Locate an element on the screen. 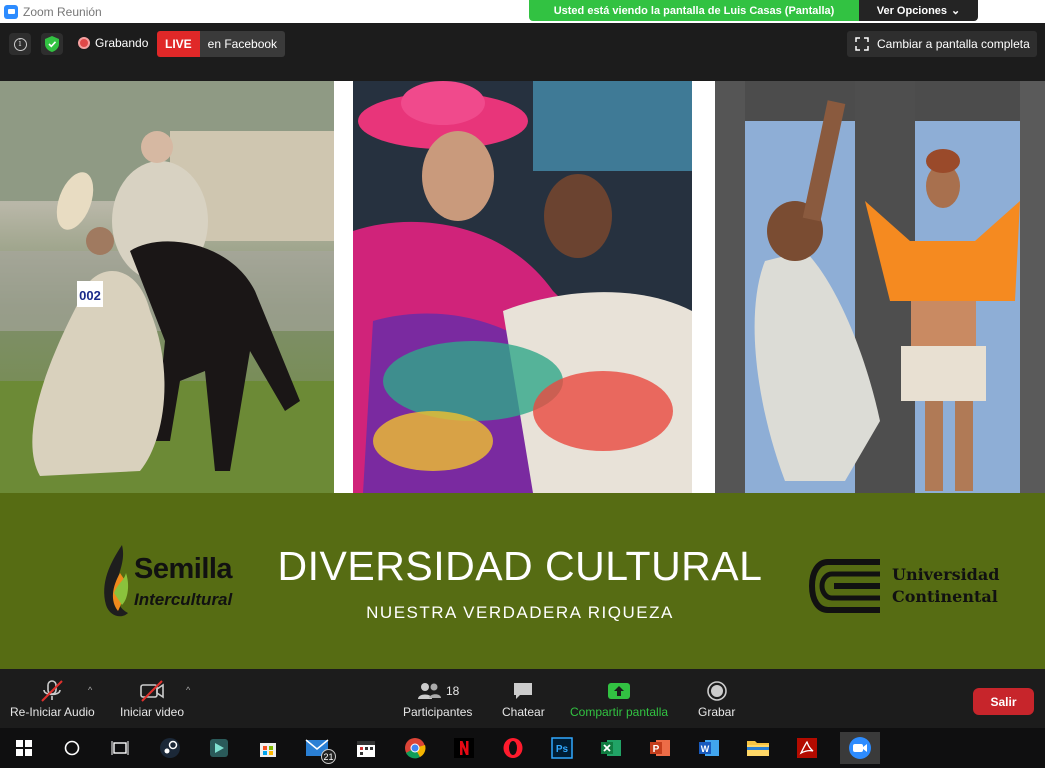  excel-icon is located at coordinates (611, 748).